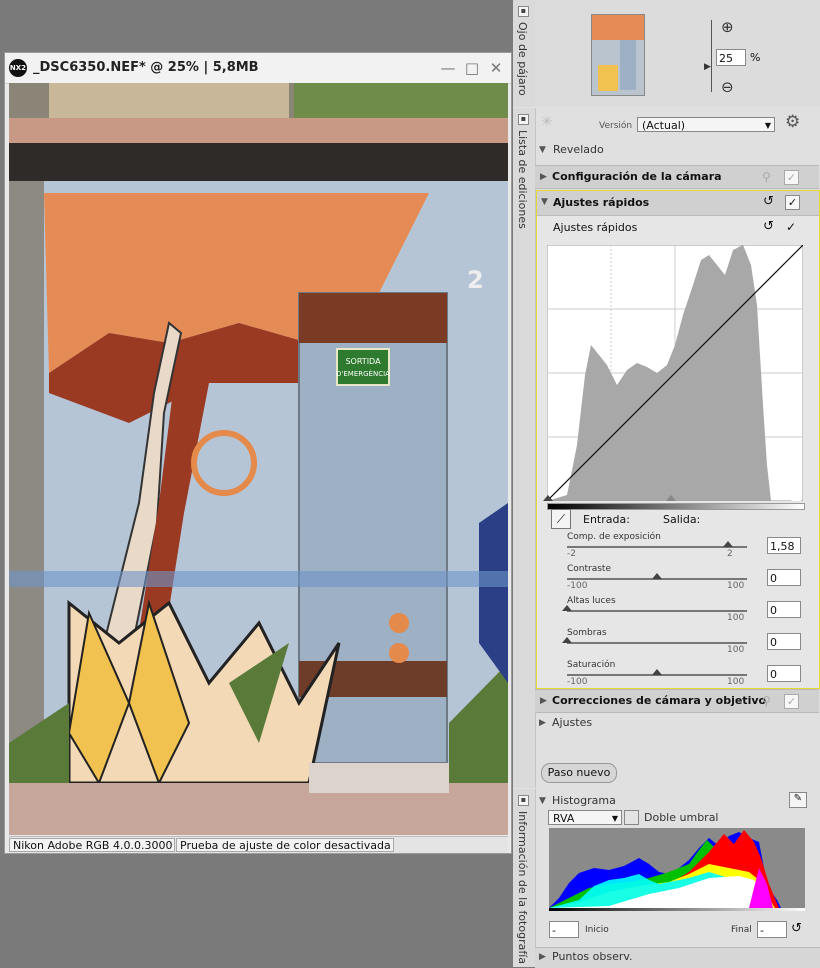 The height and width of the screenshot is (968, 820). I want to click on channel-dropdown: RVA ▼, so click(585, 817).